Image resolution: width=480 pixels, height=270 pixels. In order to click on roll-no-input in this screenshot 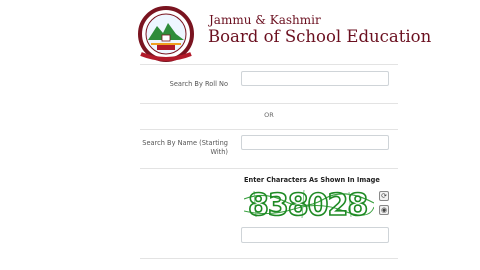, I will do `click(315, 78)`.